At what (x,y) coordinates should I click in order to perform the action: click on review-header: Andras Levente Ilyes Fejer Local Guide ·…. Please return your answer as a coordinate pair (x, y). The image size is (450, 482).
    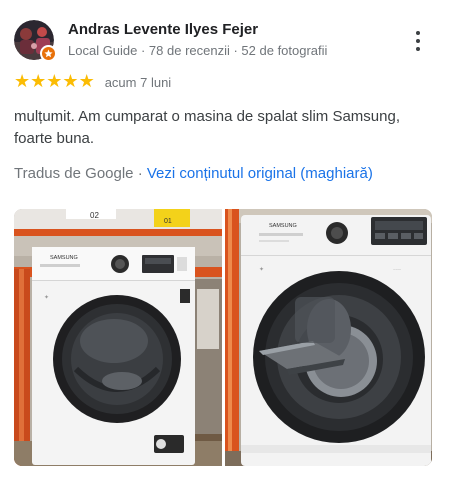
    Looking at the image, I should click on (224, 41).